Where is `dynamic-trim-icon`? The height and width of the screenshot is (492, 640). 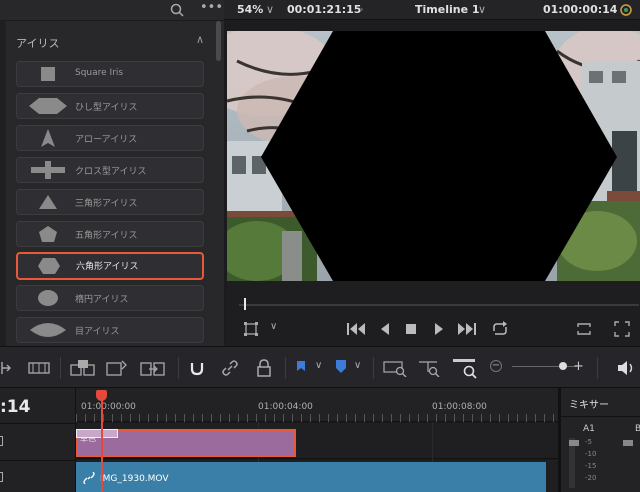
dynamic-trim-icon is located at coordinates (39, 368).